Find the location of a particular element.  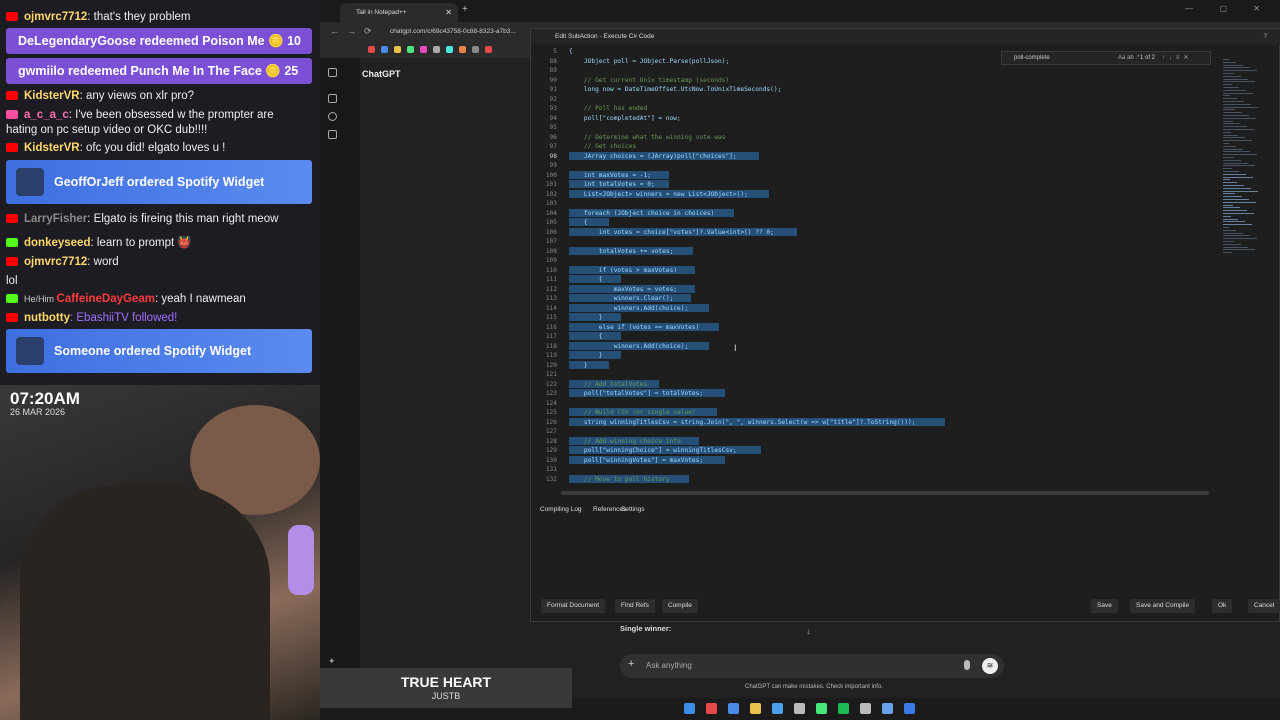

prompt-input: Ask anything is located at coordinates (669, 665).